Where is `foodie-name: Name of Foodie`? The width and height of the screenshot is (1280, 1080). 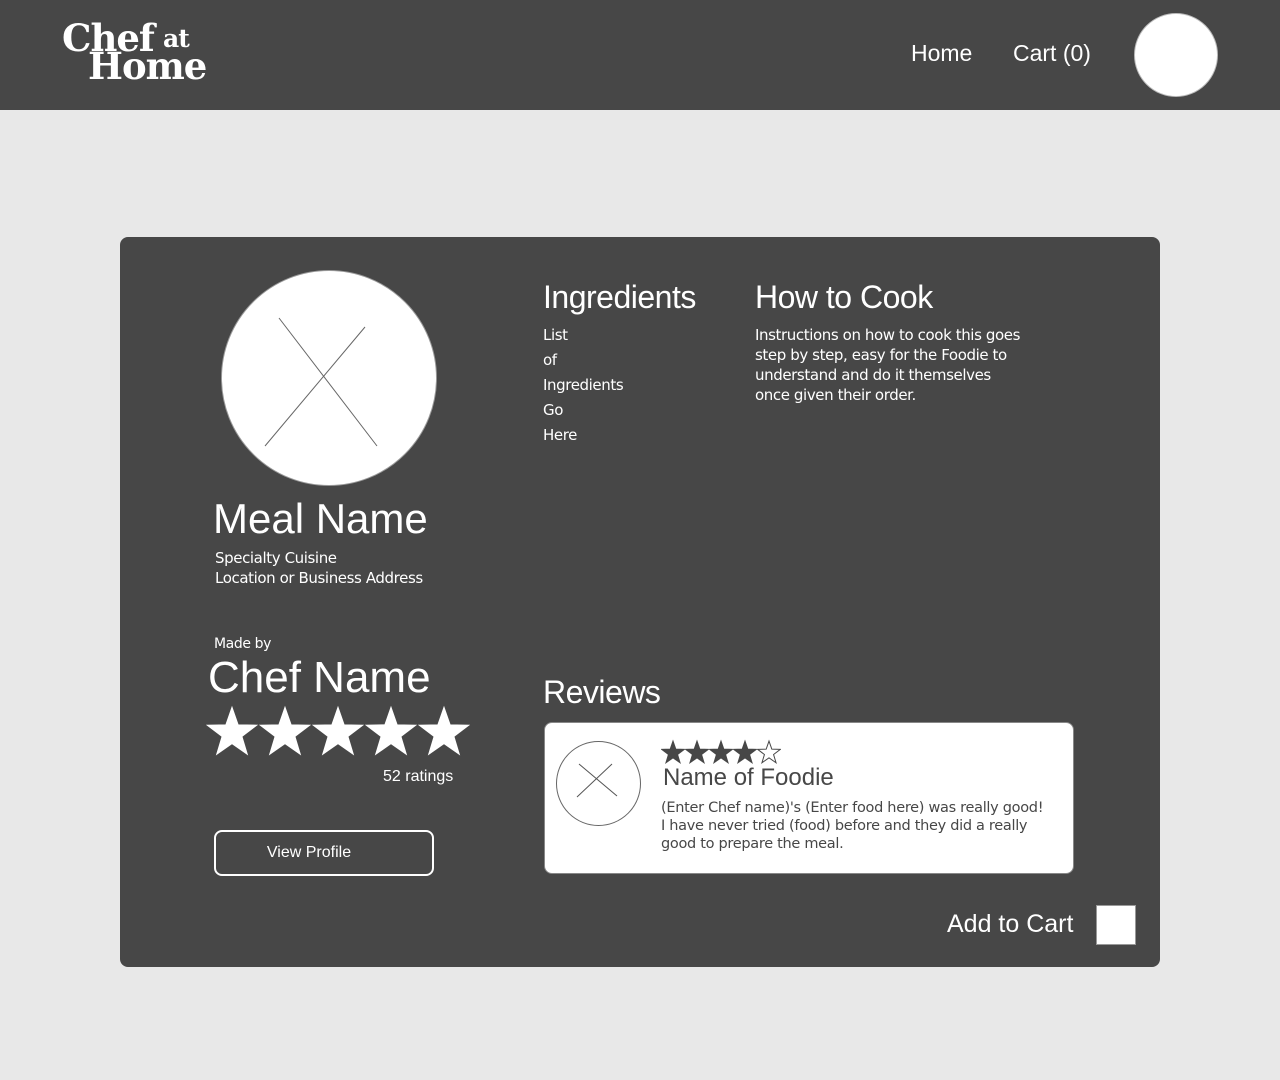
foodie-name: Name of Foodie is located at coordinates (748, 777).